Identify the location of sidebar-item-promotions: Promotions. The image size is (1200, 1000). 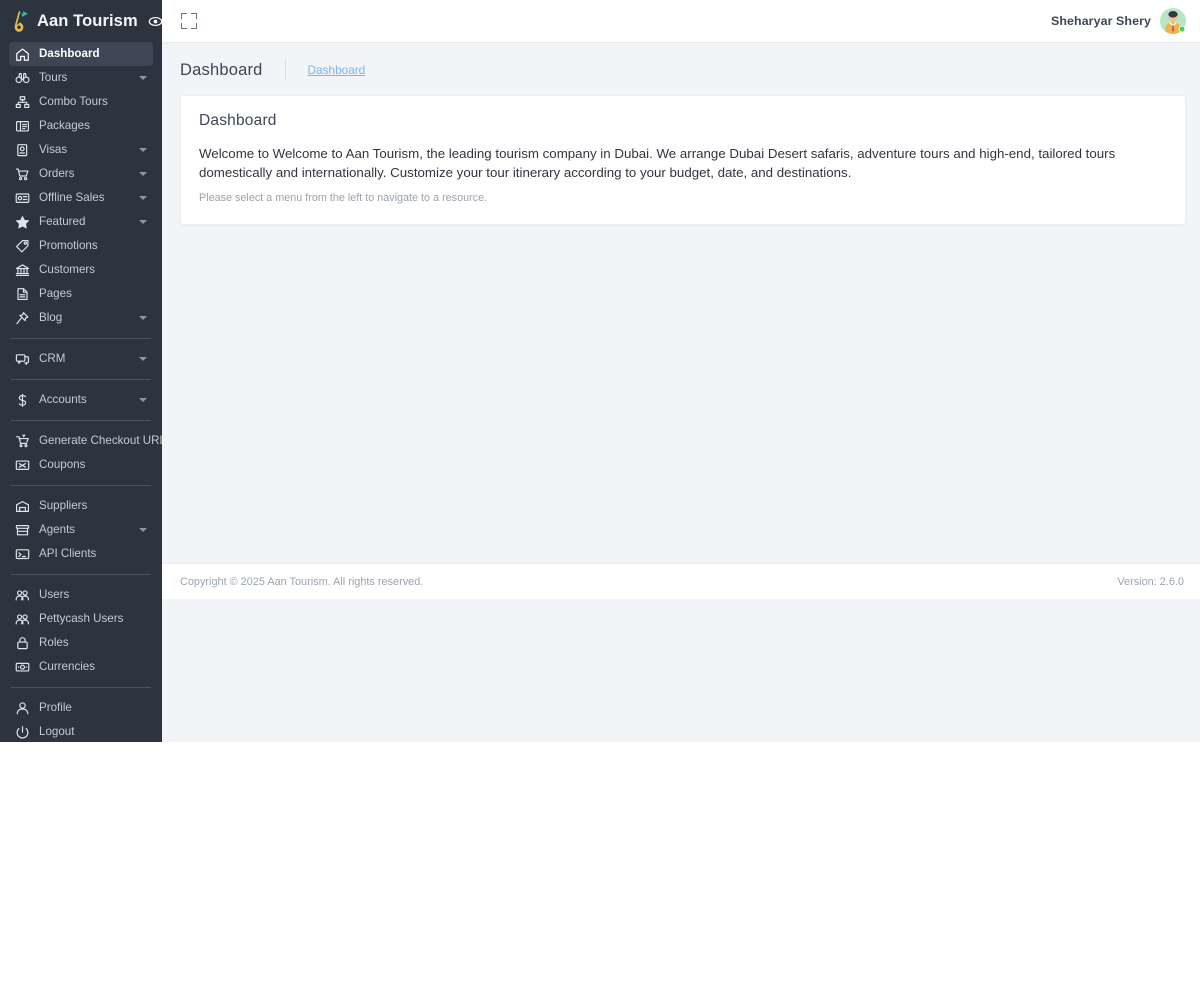
(81, 246).